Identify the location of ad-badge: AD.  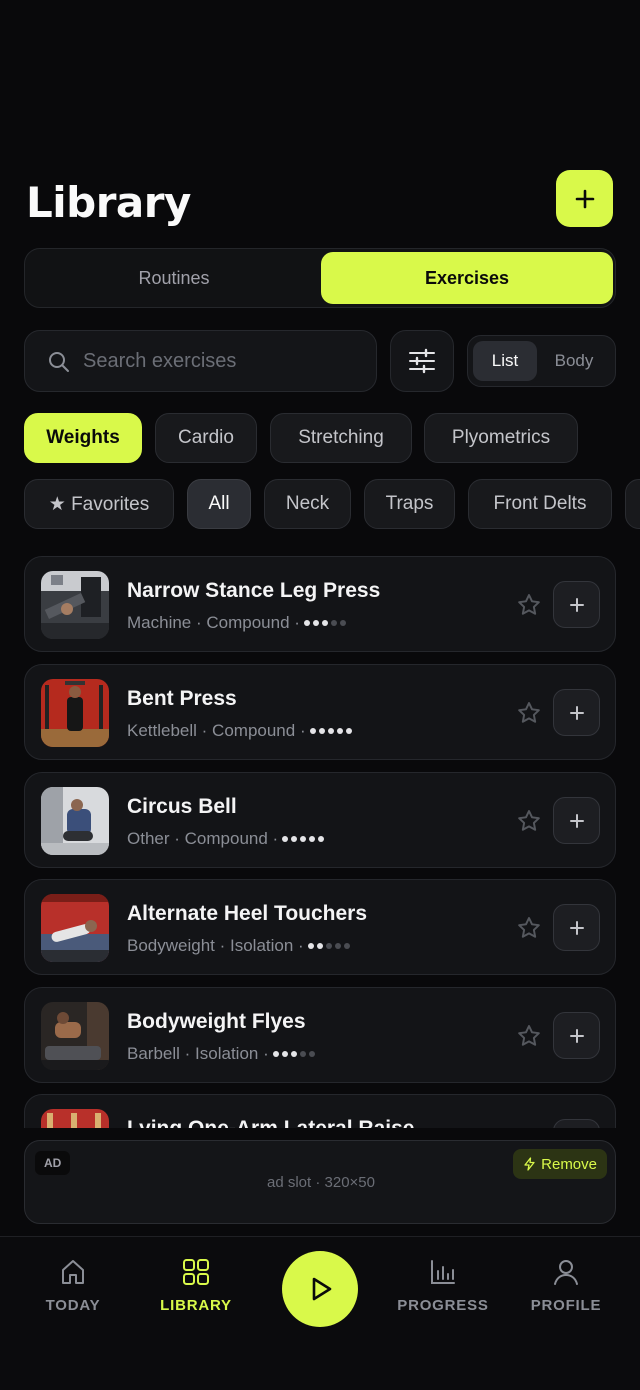
(53, 1163).